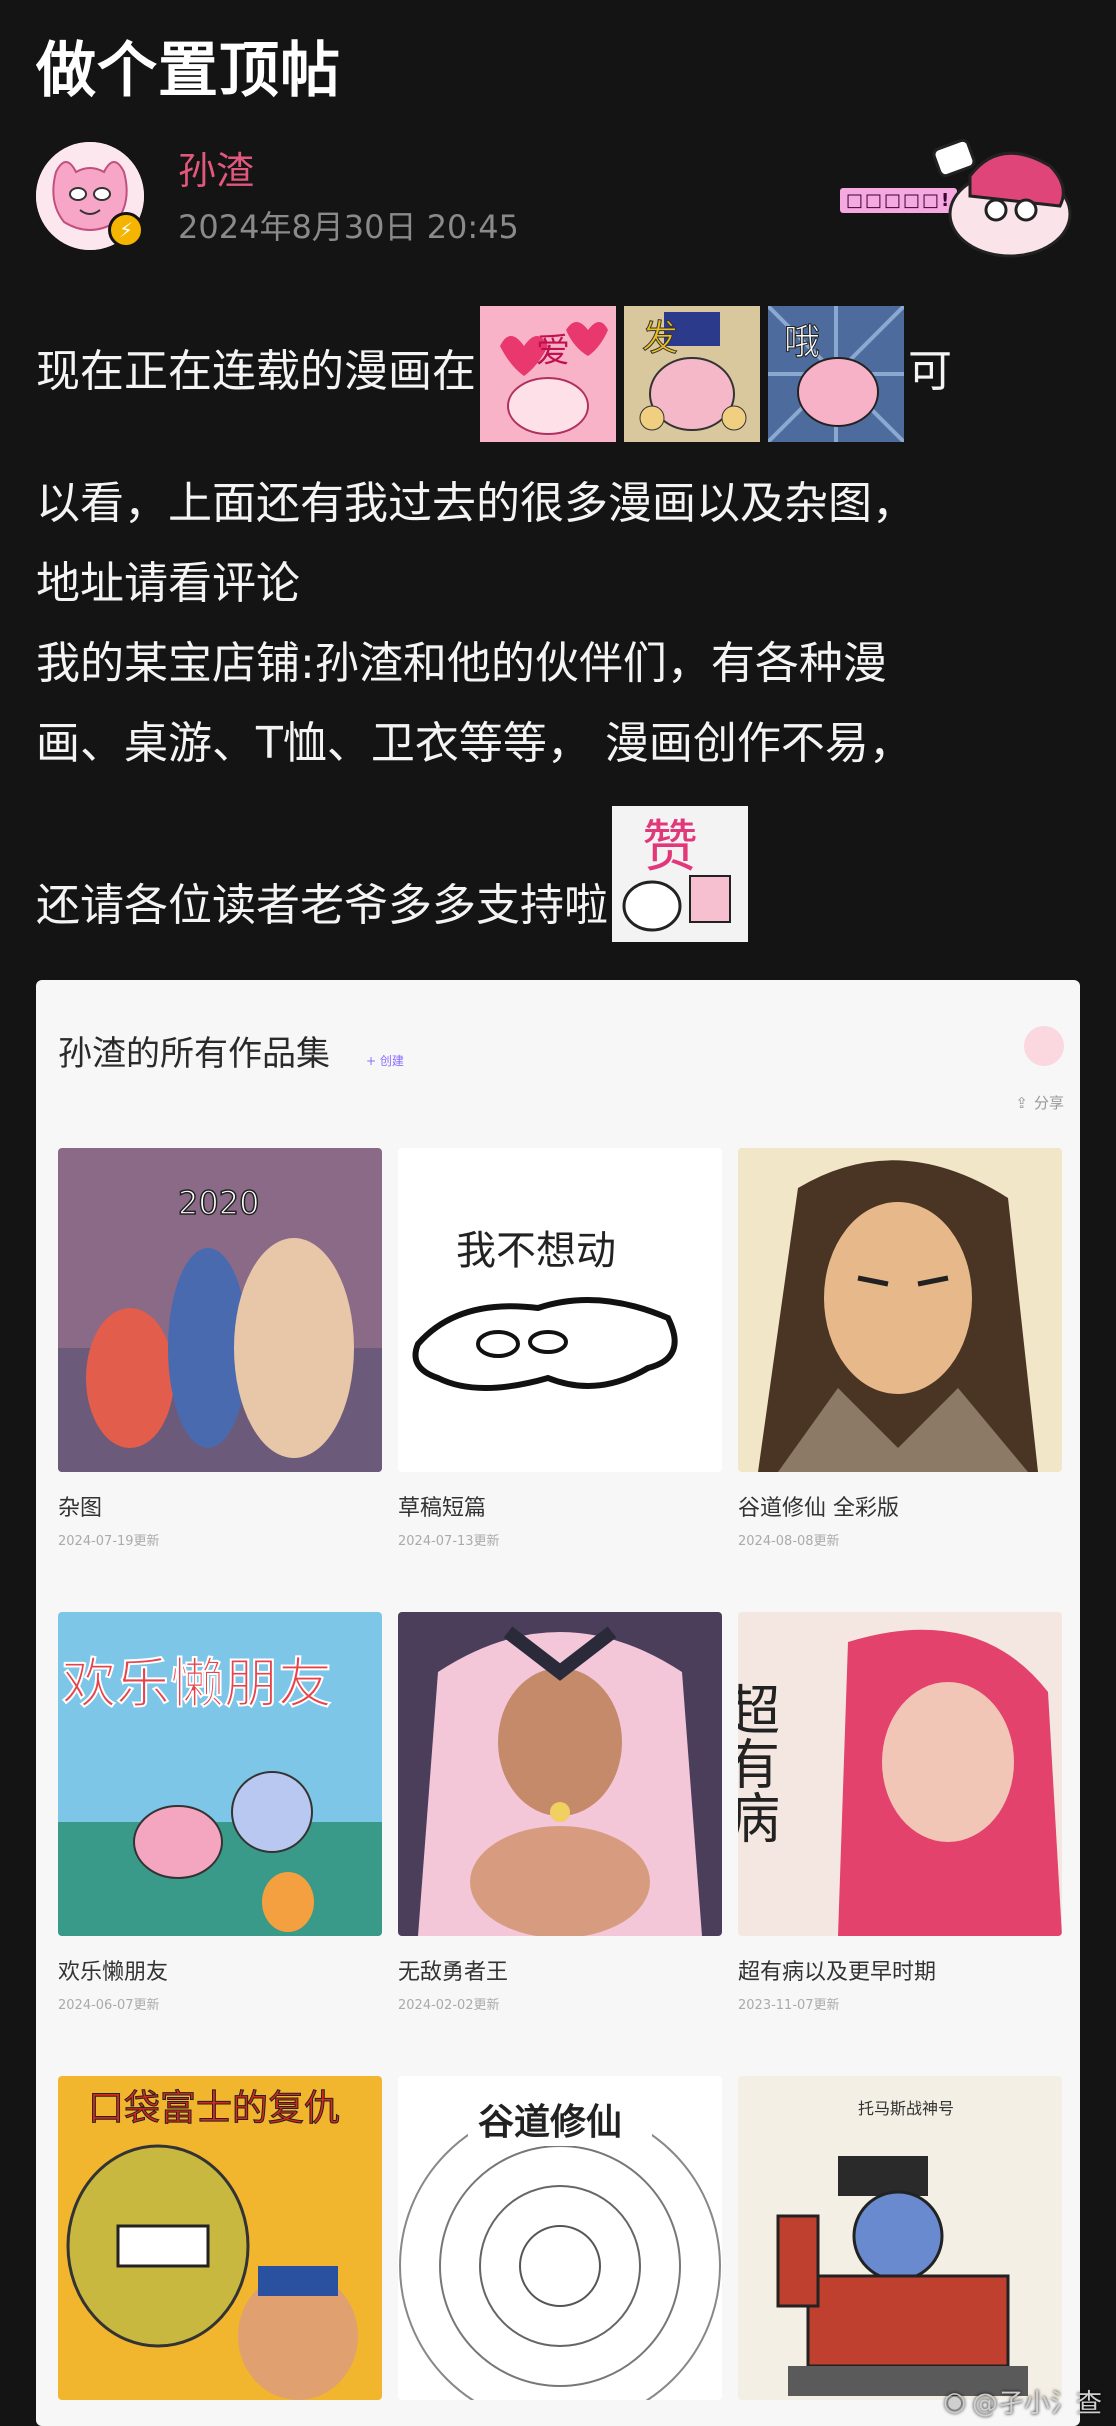 Image resolution: width=1116 pixels, height=2426 pixels. What do you see at coordinates (449, 2005) in the screenshot?
I see `work-updated-date: 2024-02-02更新` at bounding box center [449, 2005].